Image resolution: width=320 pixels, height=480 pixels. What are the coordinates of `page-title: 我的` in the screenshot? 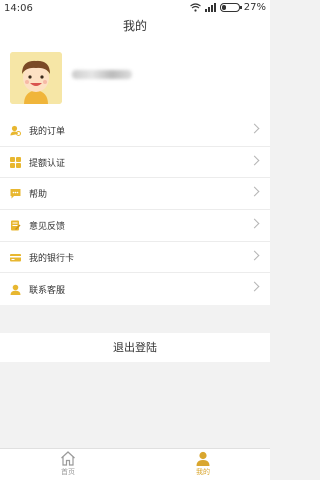 It's located at (134, 26).